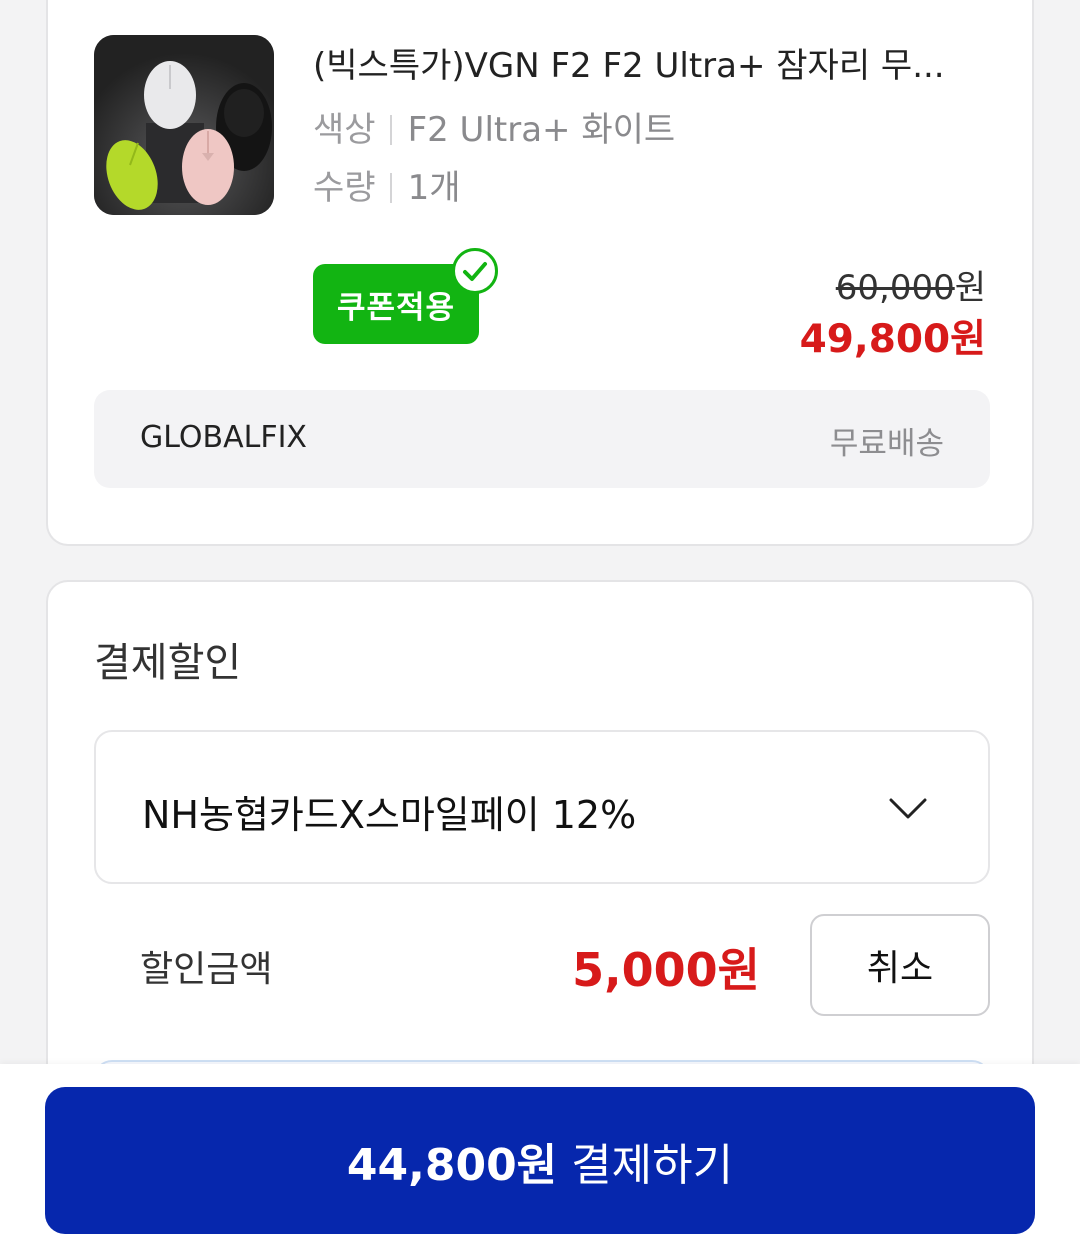 The height and width of the screenshot is (1254, 1080). I want to click on selected-discount-option: NH농협카드X스마일페이 12%, so click(389, 815).